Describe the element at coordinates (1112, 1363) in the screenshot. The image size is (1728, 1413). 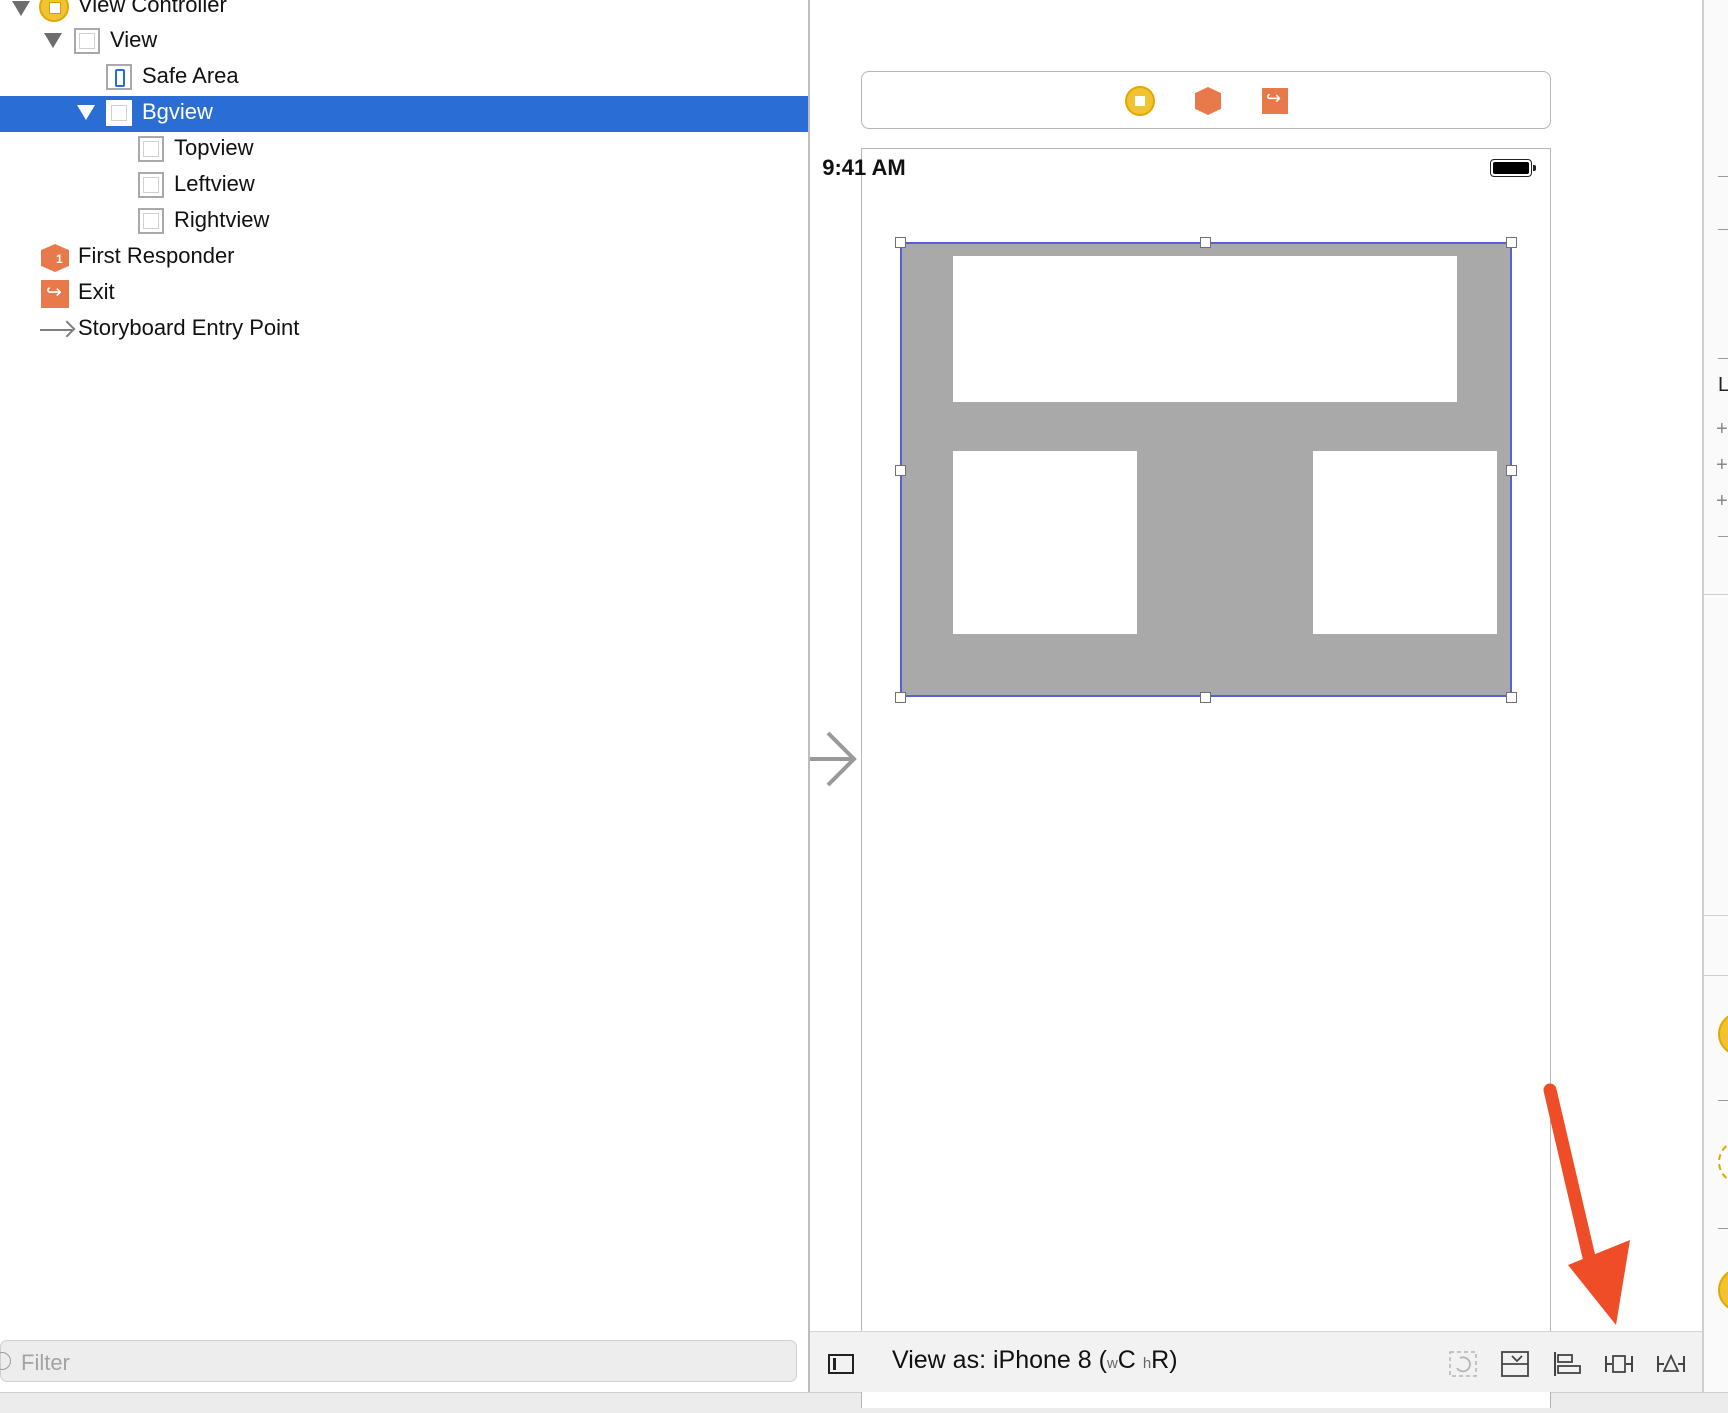
I see `width-class-prefix: w` at that location.